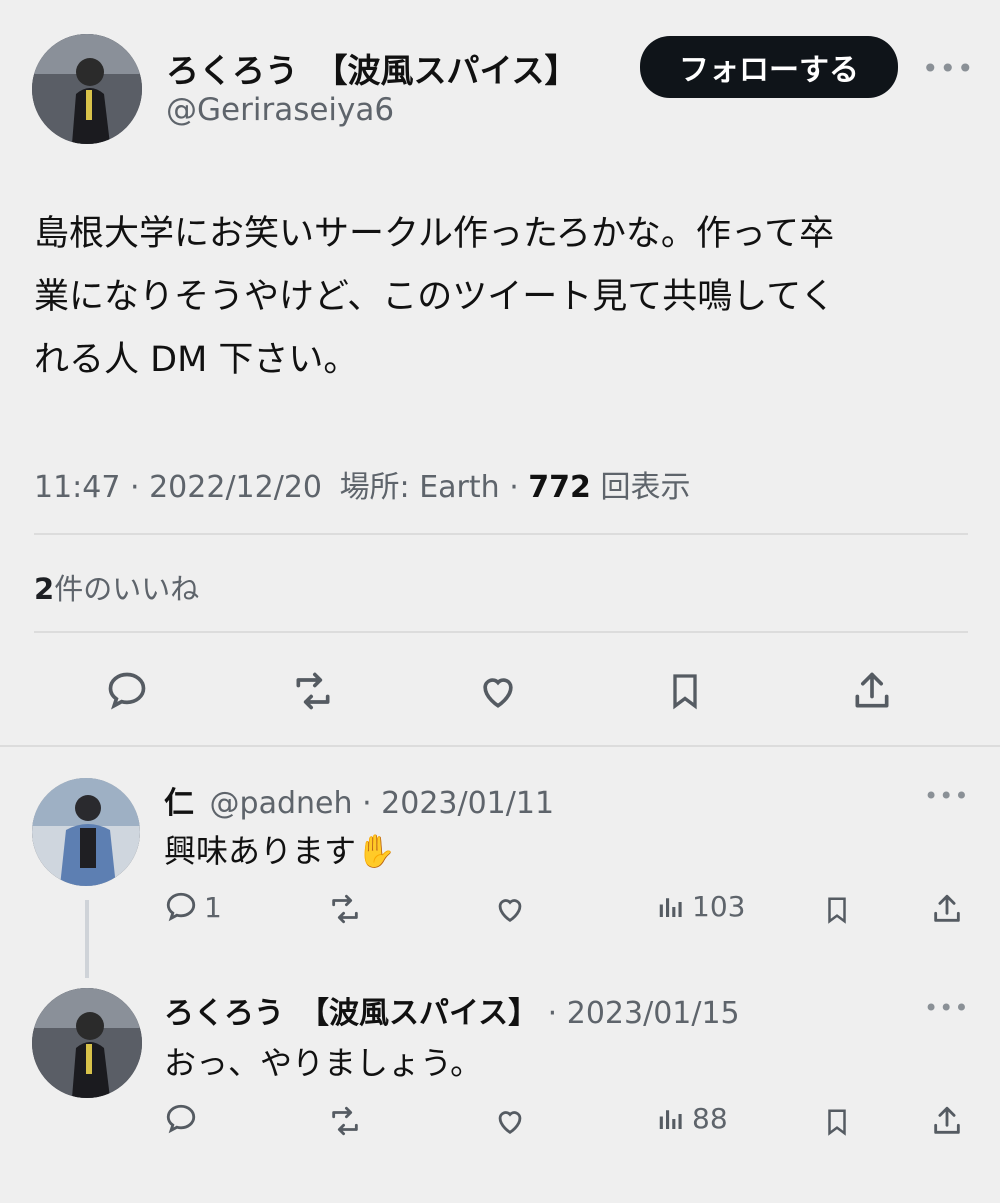  I want to click on tweet-text-line-3: れる人 DM 下さい。, so click(196, 360).